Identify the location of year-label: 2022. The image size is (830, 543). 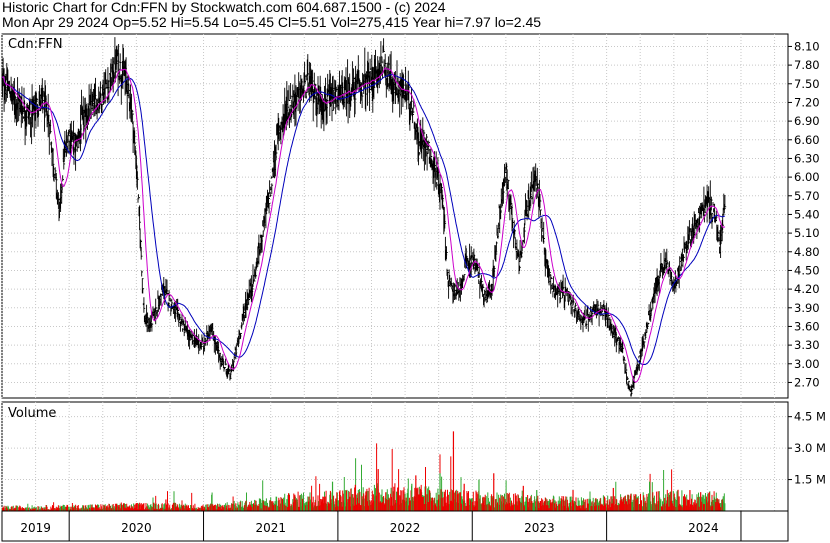
(405, 528).